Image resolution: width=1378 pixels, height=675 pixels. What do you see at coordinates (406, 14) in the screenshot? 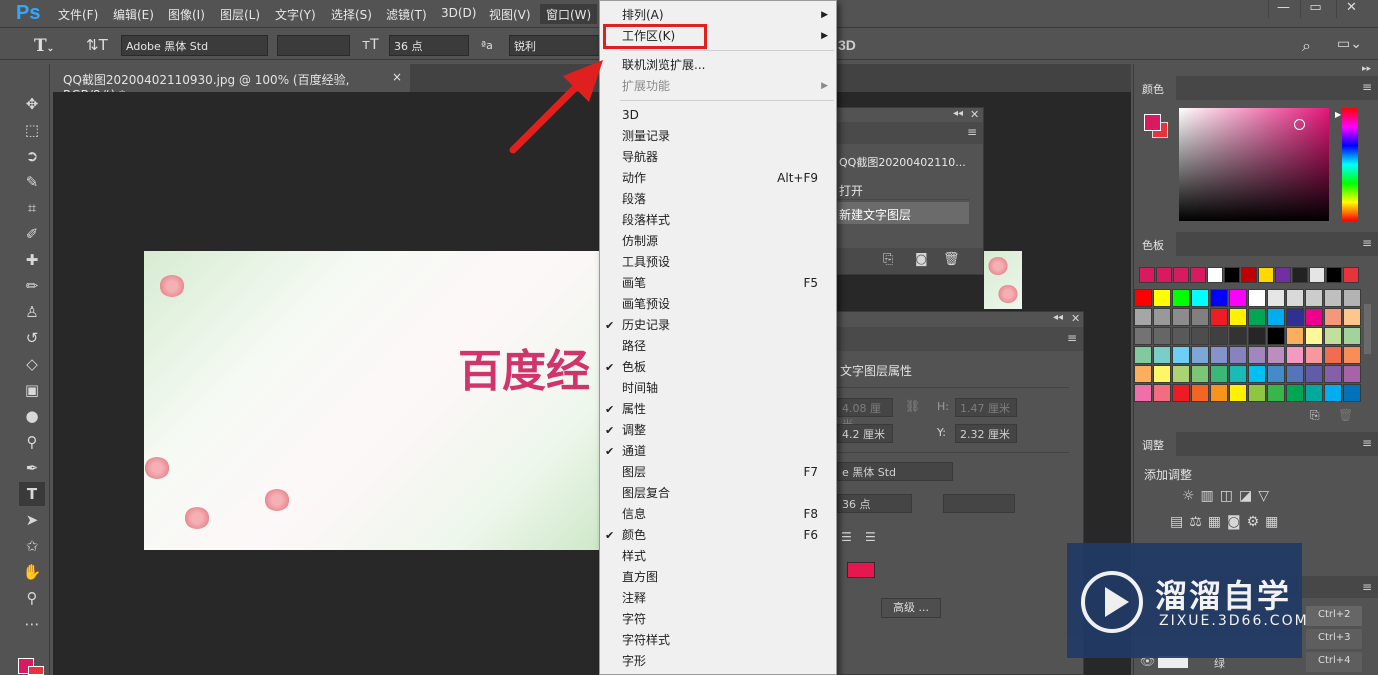
I see `menu-filter: 滤镜(T)` at bounding box center [406, 14].